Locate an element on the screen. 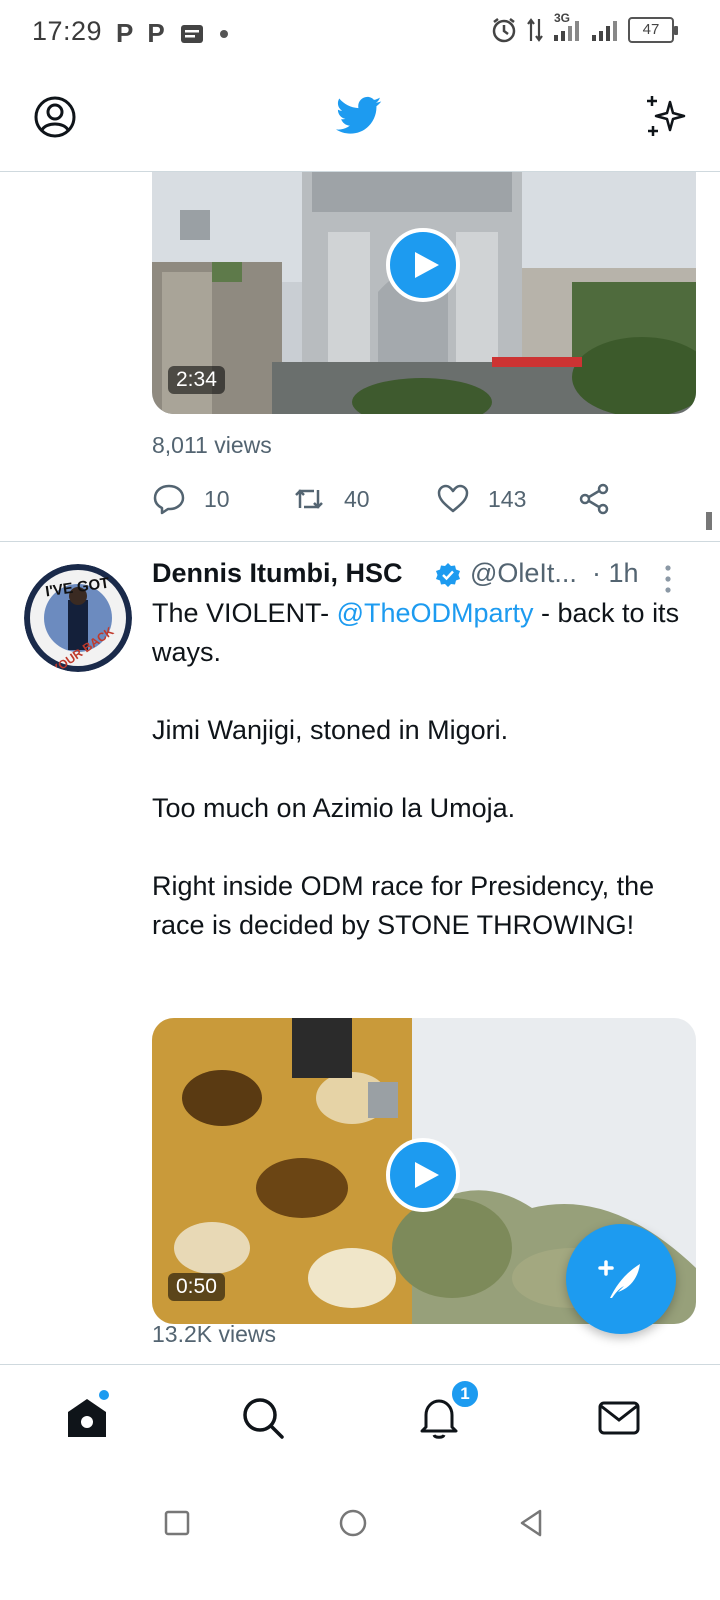 This screenshot has width=720, height=1600. share-icon is located at coordinates (594, 499).